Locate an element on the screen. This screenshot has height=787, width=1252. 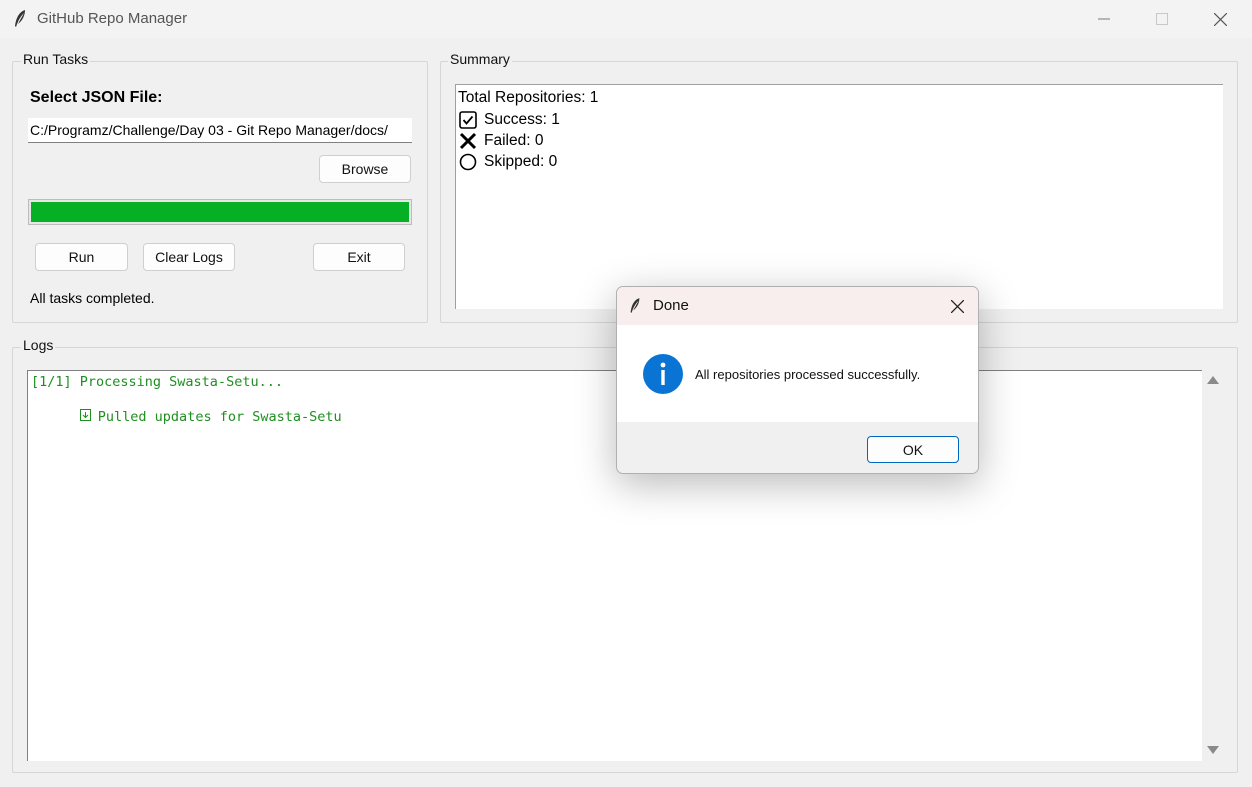
dialog-body: All repositories processed successfully. is located at coordinates (797, 373).